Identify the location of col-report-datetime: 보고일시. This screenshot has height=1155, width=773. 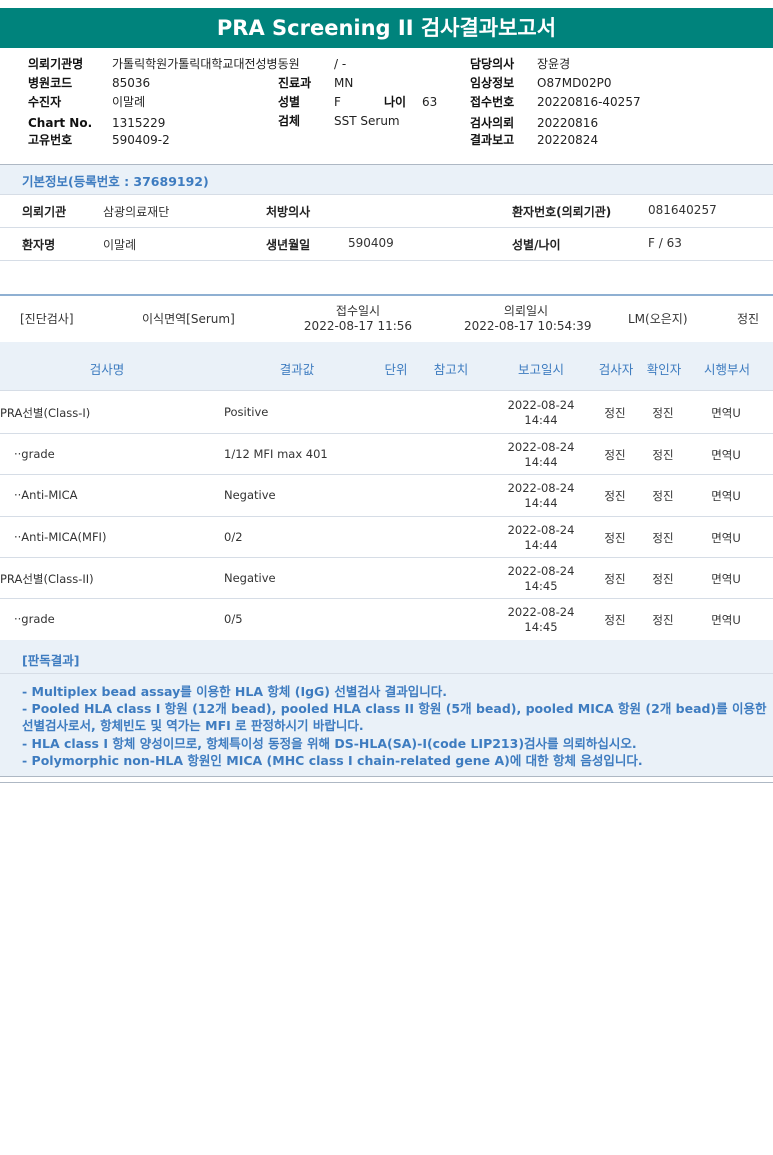
(540, 369).